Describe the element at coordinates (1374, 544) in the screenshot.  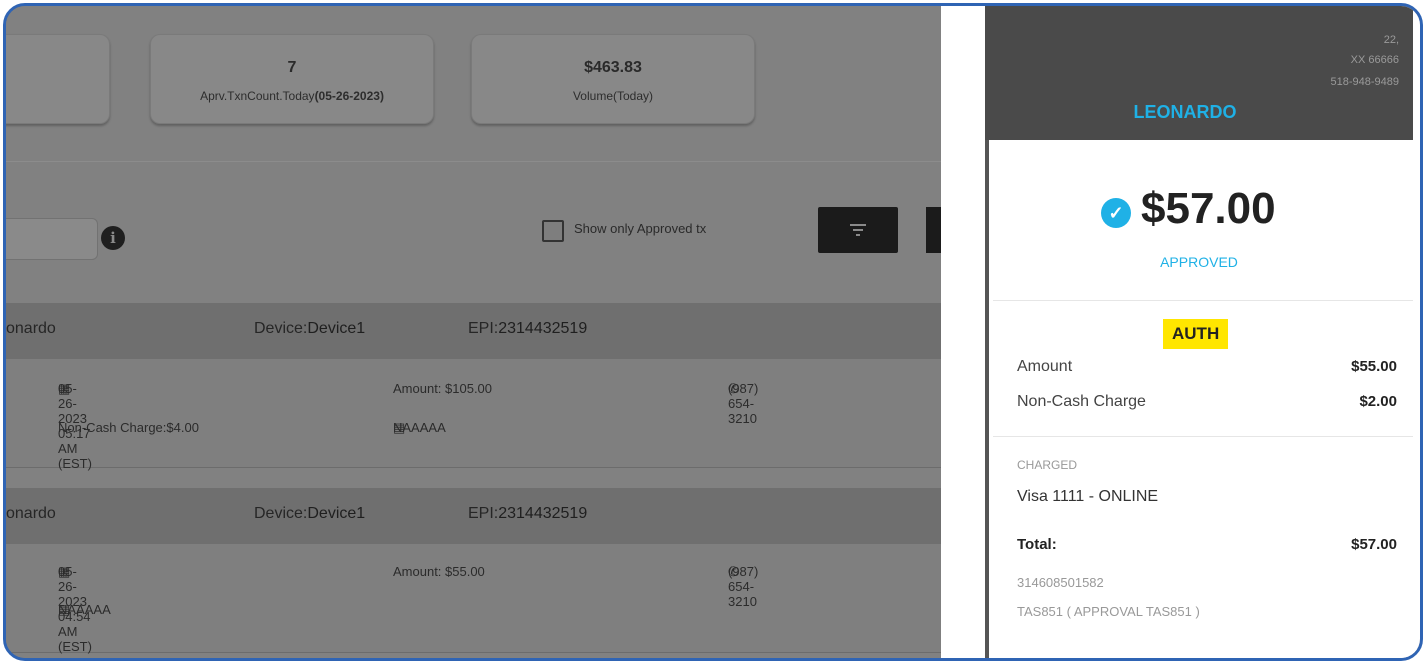
I see `total-value: $57.00` at that location.